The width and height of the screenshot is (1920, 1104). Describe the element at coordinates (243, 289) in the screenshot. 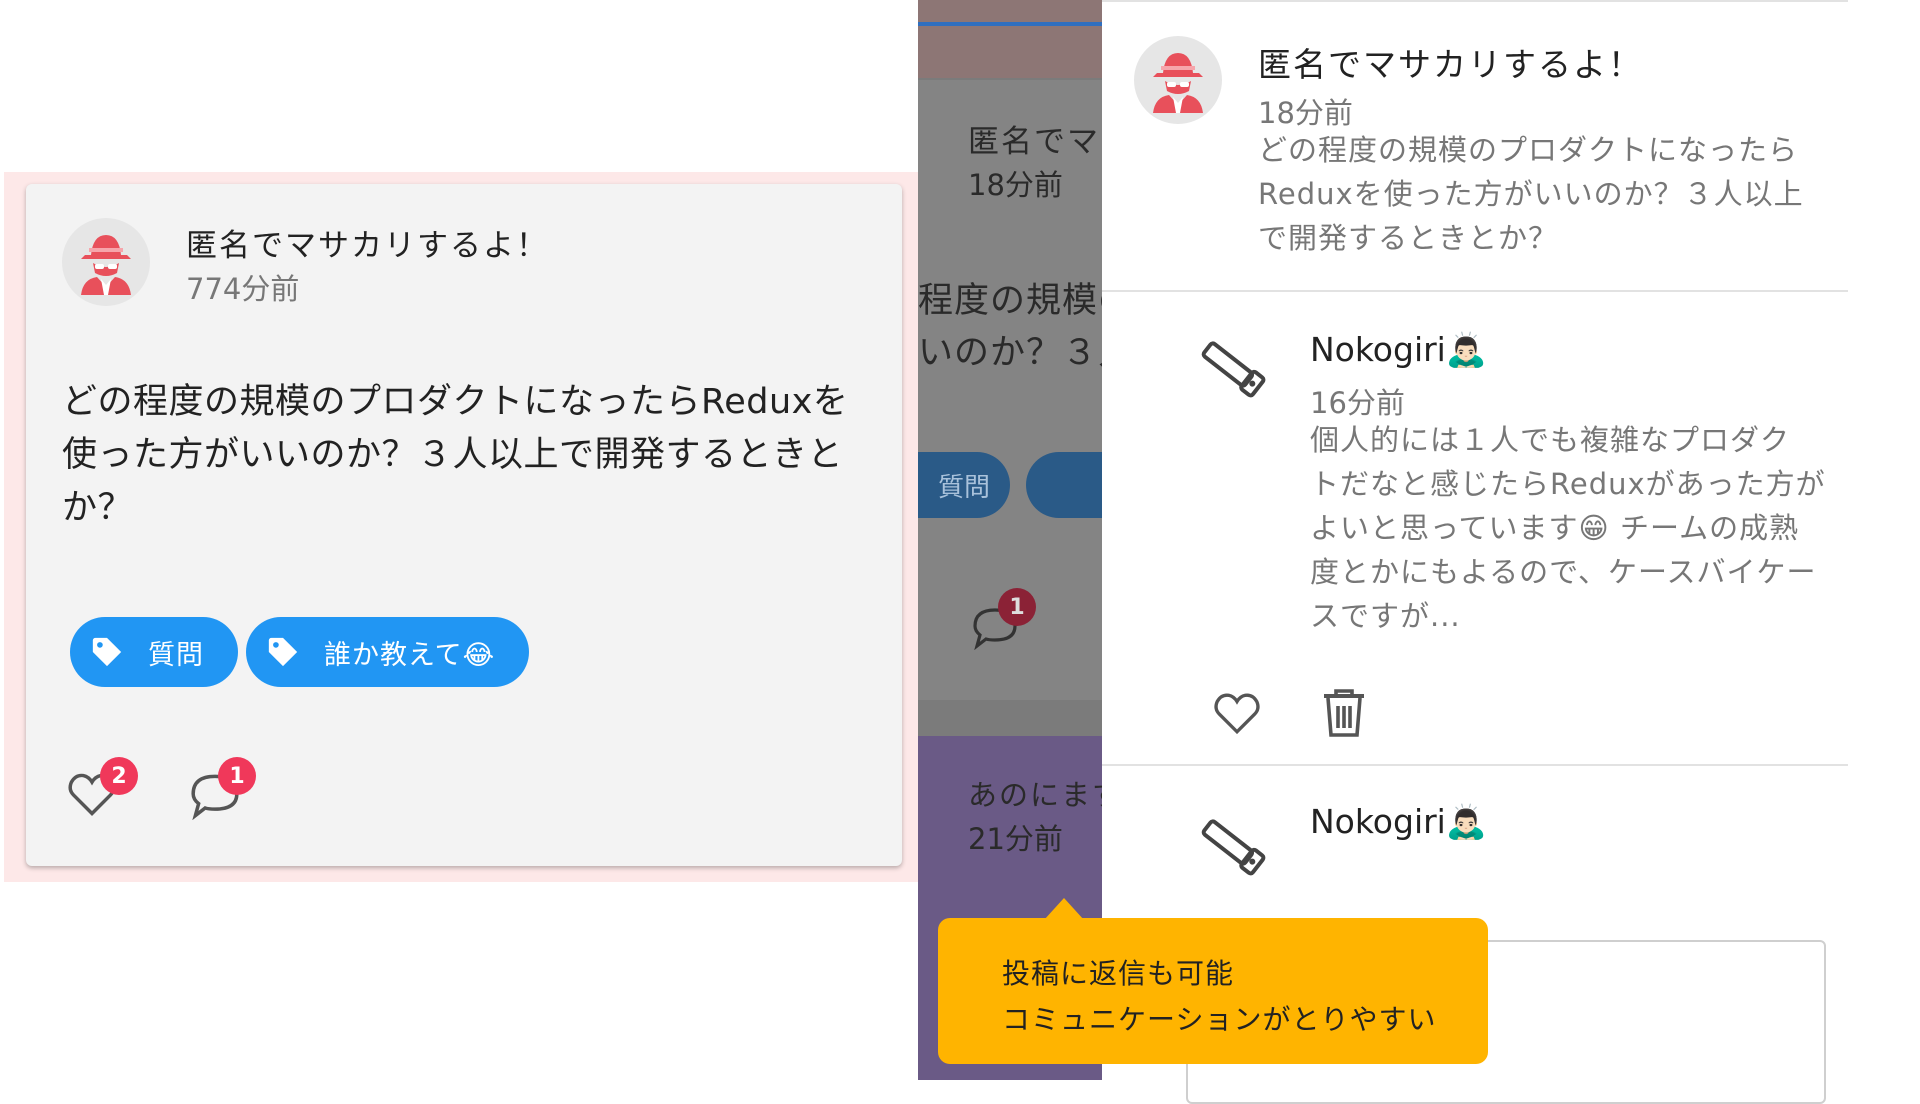

I see `post-timestamp: 774分前` at that location.